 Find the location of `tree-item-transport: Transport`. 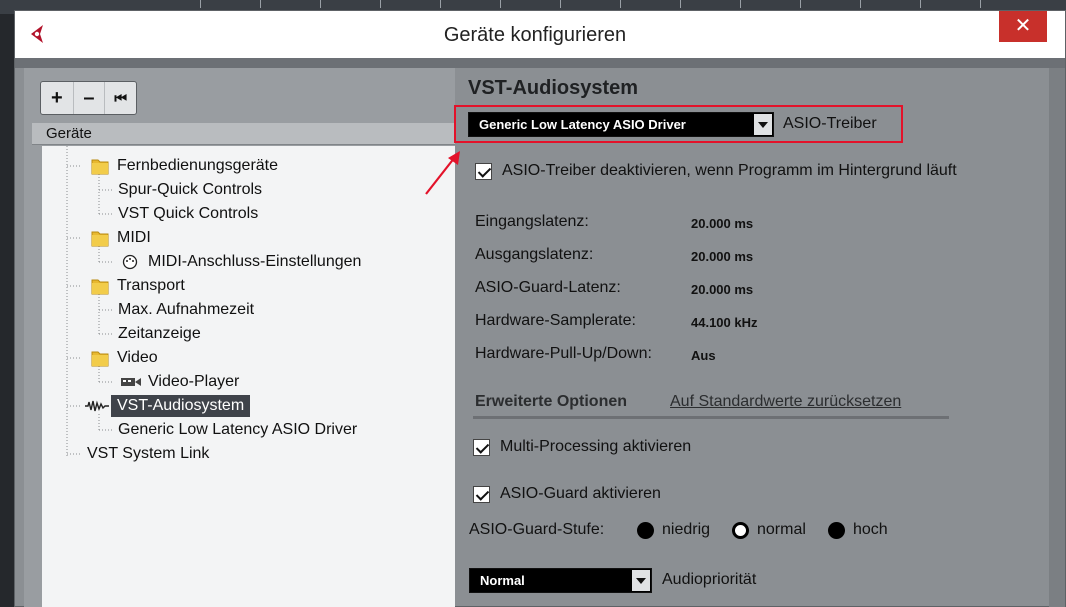

tree-item-transport: Transport is located at coordinates (151, 286).